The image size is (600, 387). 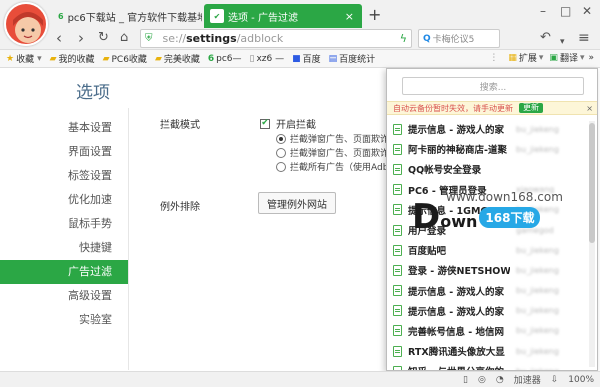 What do you see at coordinates (545, 38) in the screenshot?
I see `undo-icon: ↶` at bounding box center [545, 38].